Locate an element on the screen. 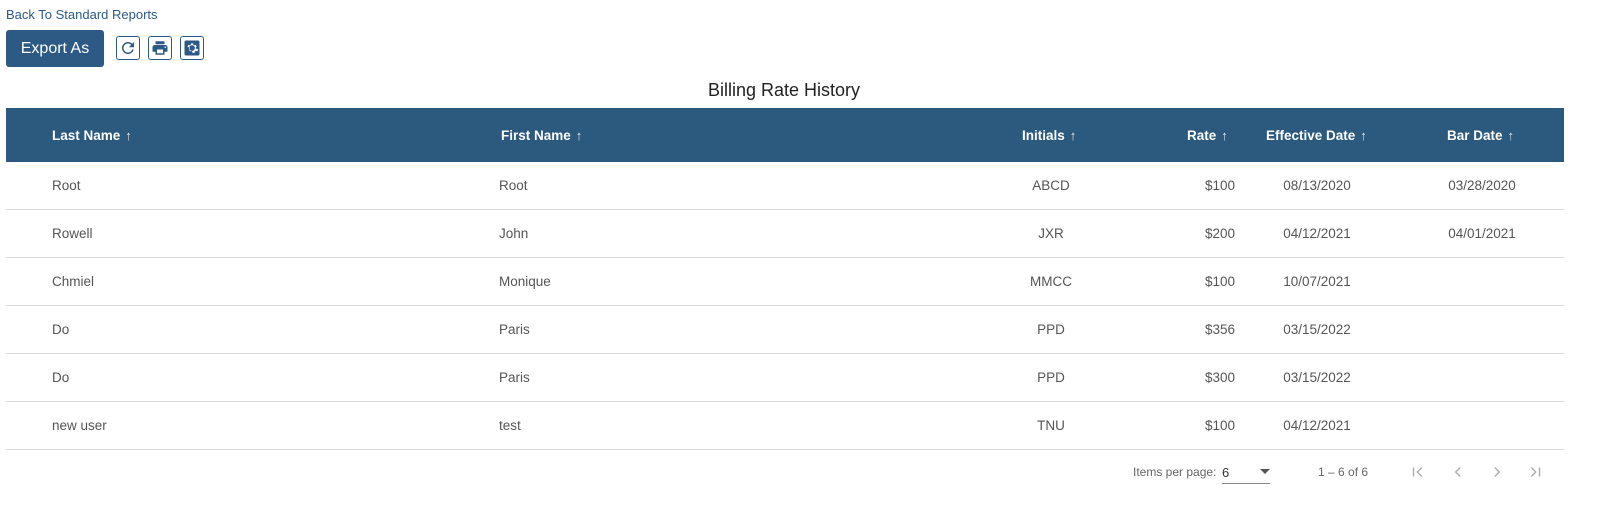  table-row: new user test TNU $100 04/12/2021 is located at coordinates (785, 426).